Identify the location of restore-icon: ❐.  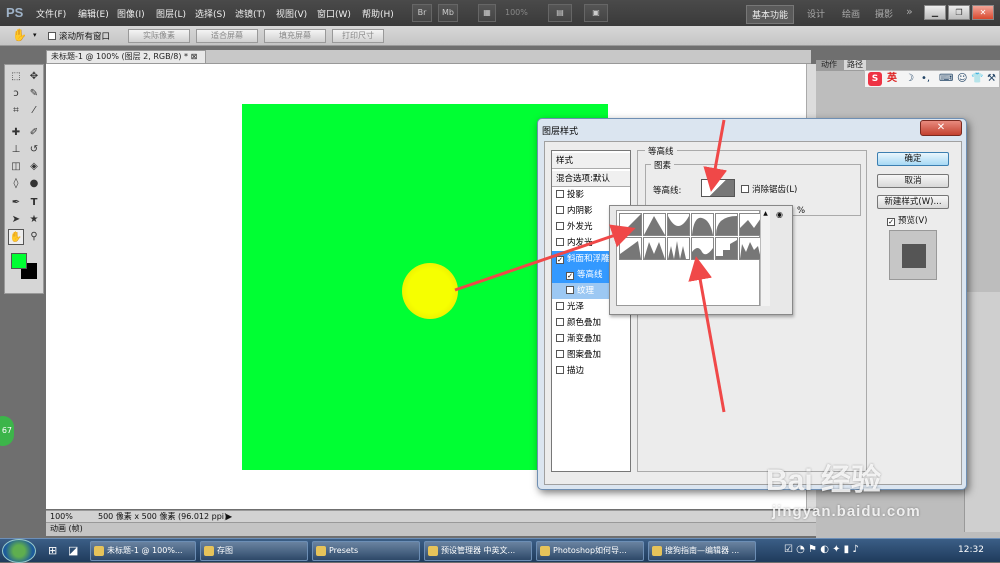
(959, 12).